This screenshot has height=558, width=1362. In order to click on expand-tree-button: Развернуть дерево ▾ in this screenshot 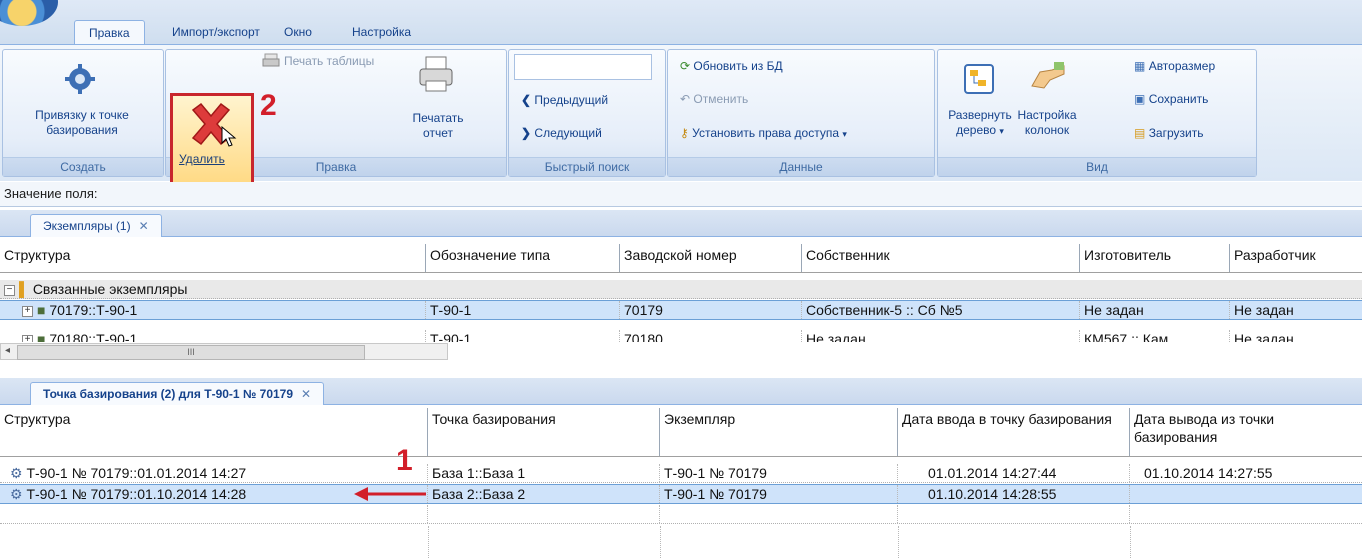, I will do `click(980, 123)`.